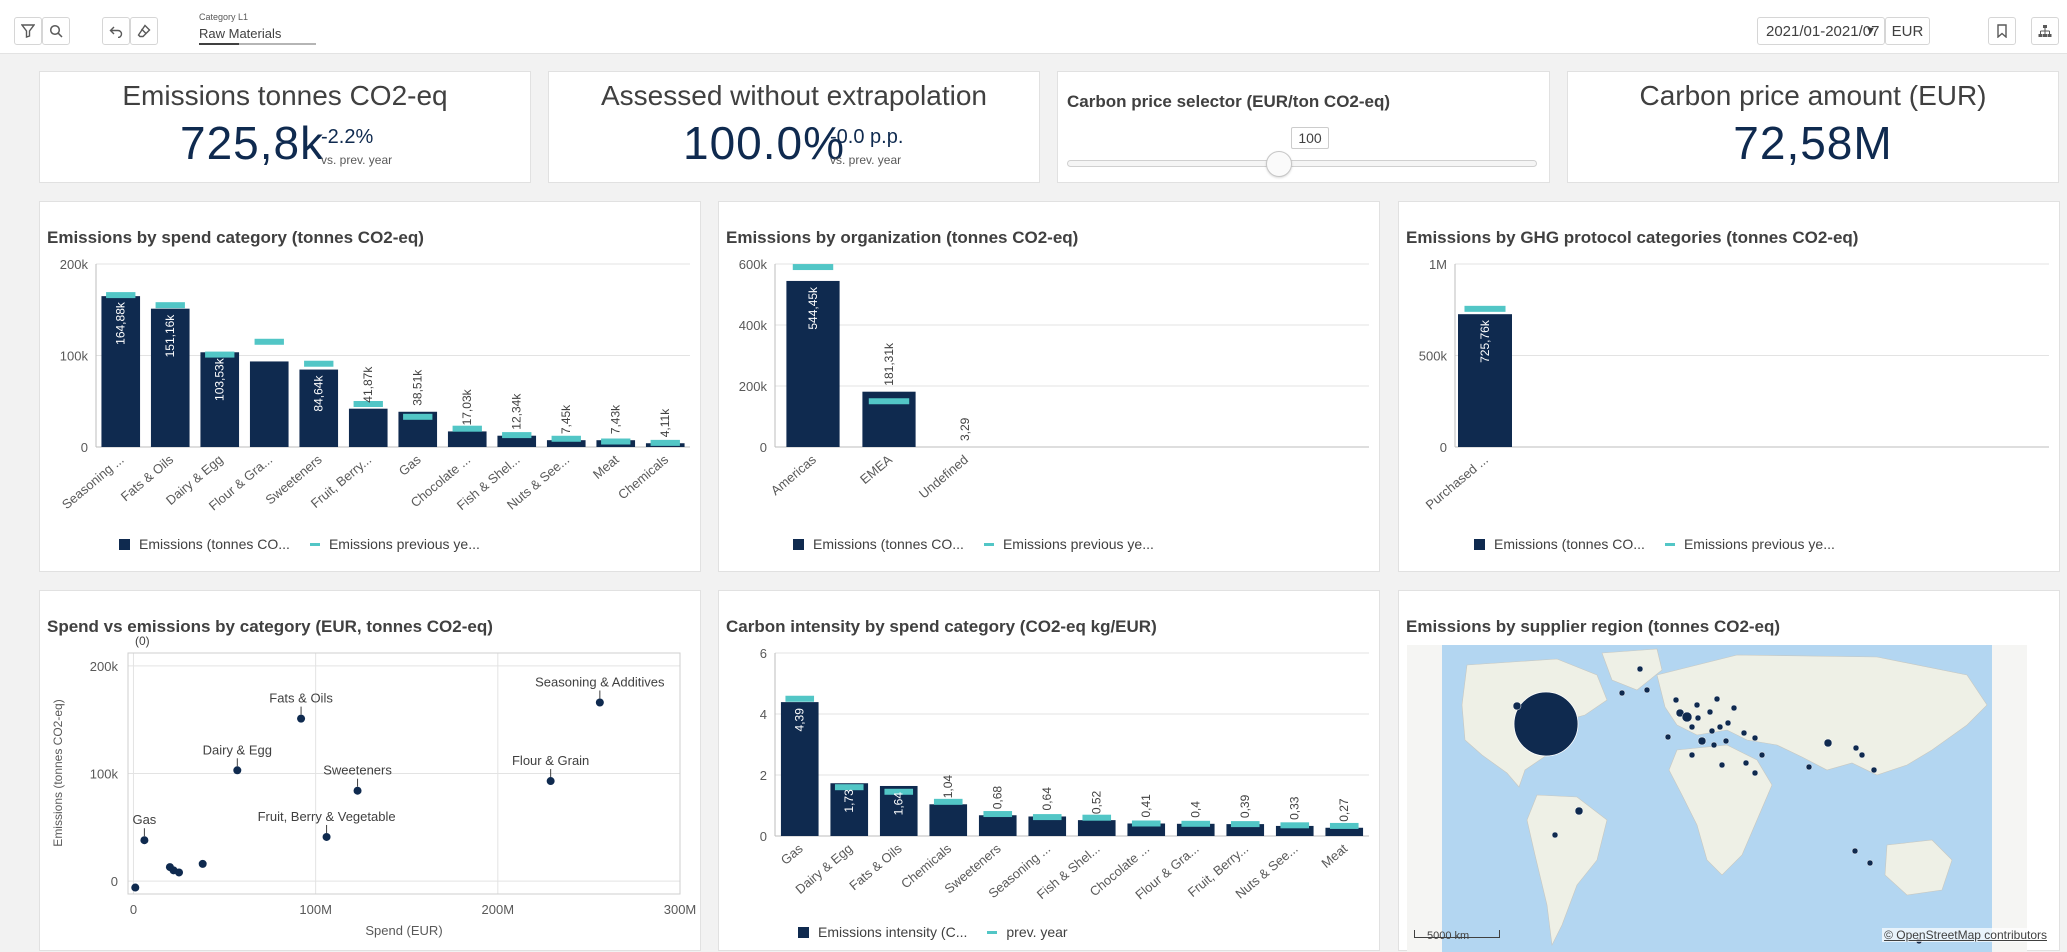 This screenshot has height=952, width=2067. I want to click on slider-track, so click(1302, 163).